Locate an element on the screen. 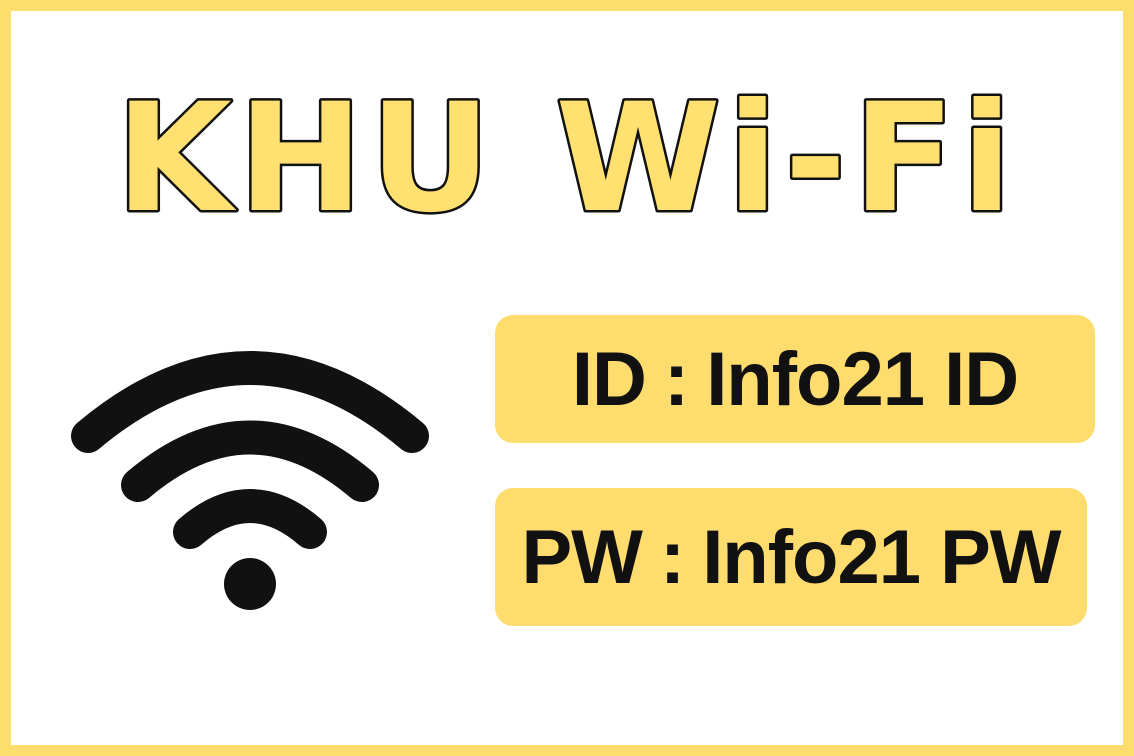 Image resolution: width=1134 pixels, height=756 pixels. pw-label: PW is located at coordinates (581, 557).